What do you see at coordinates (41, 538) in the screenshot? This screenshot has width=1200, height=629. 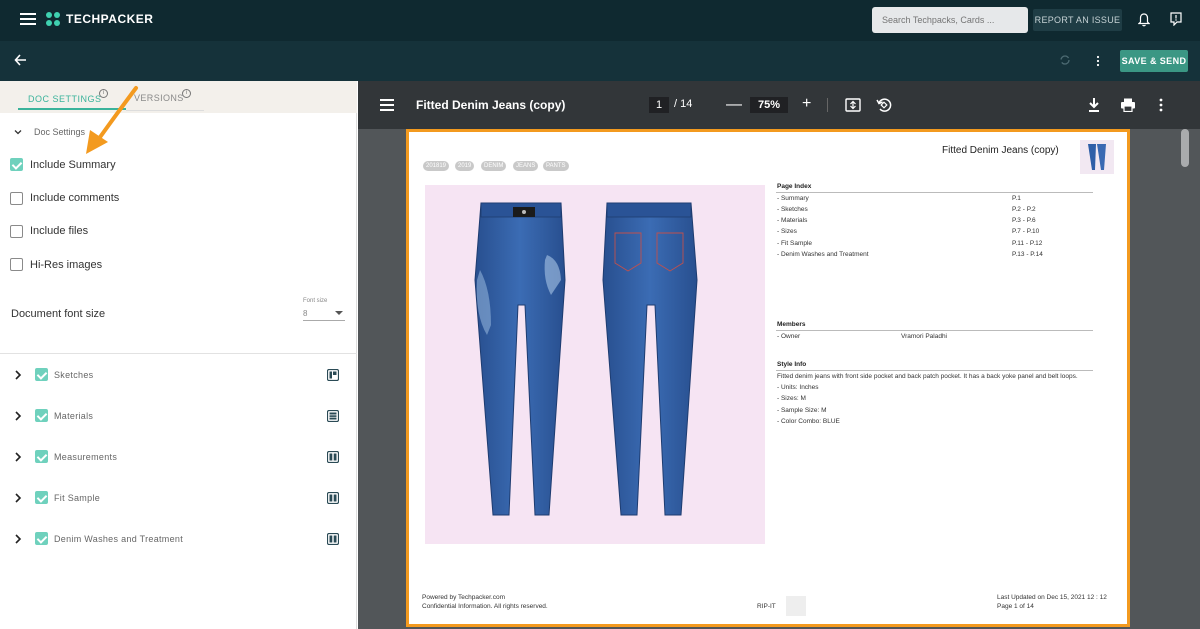 I see `denim-washes-checkbox` at bounding box center [41, 538].